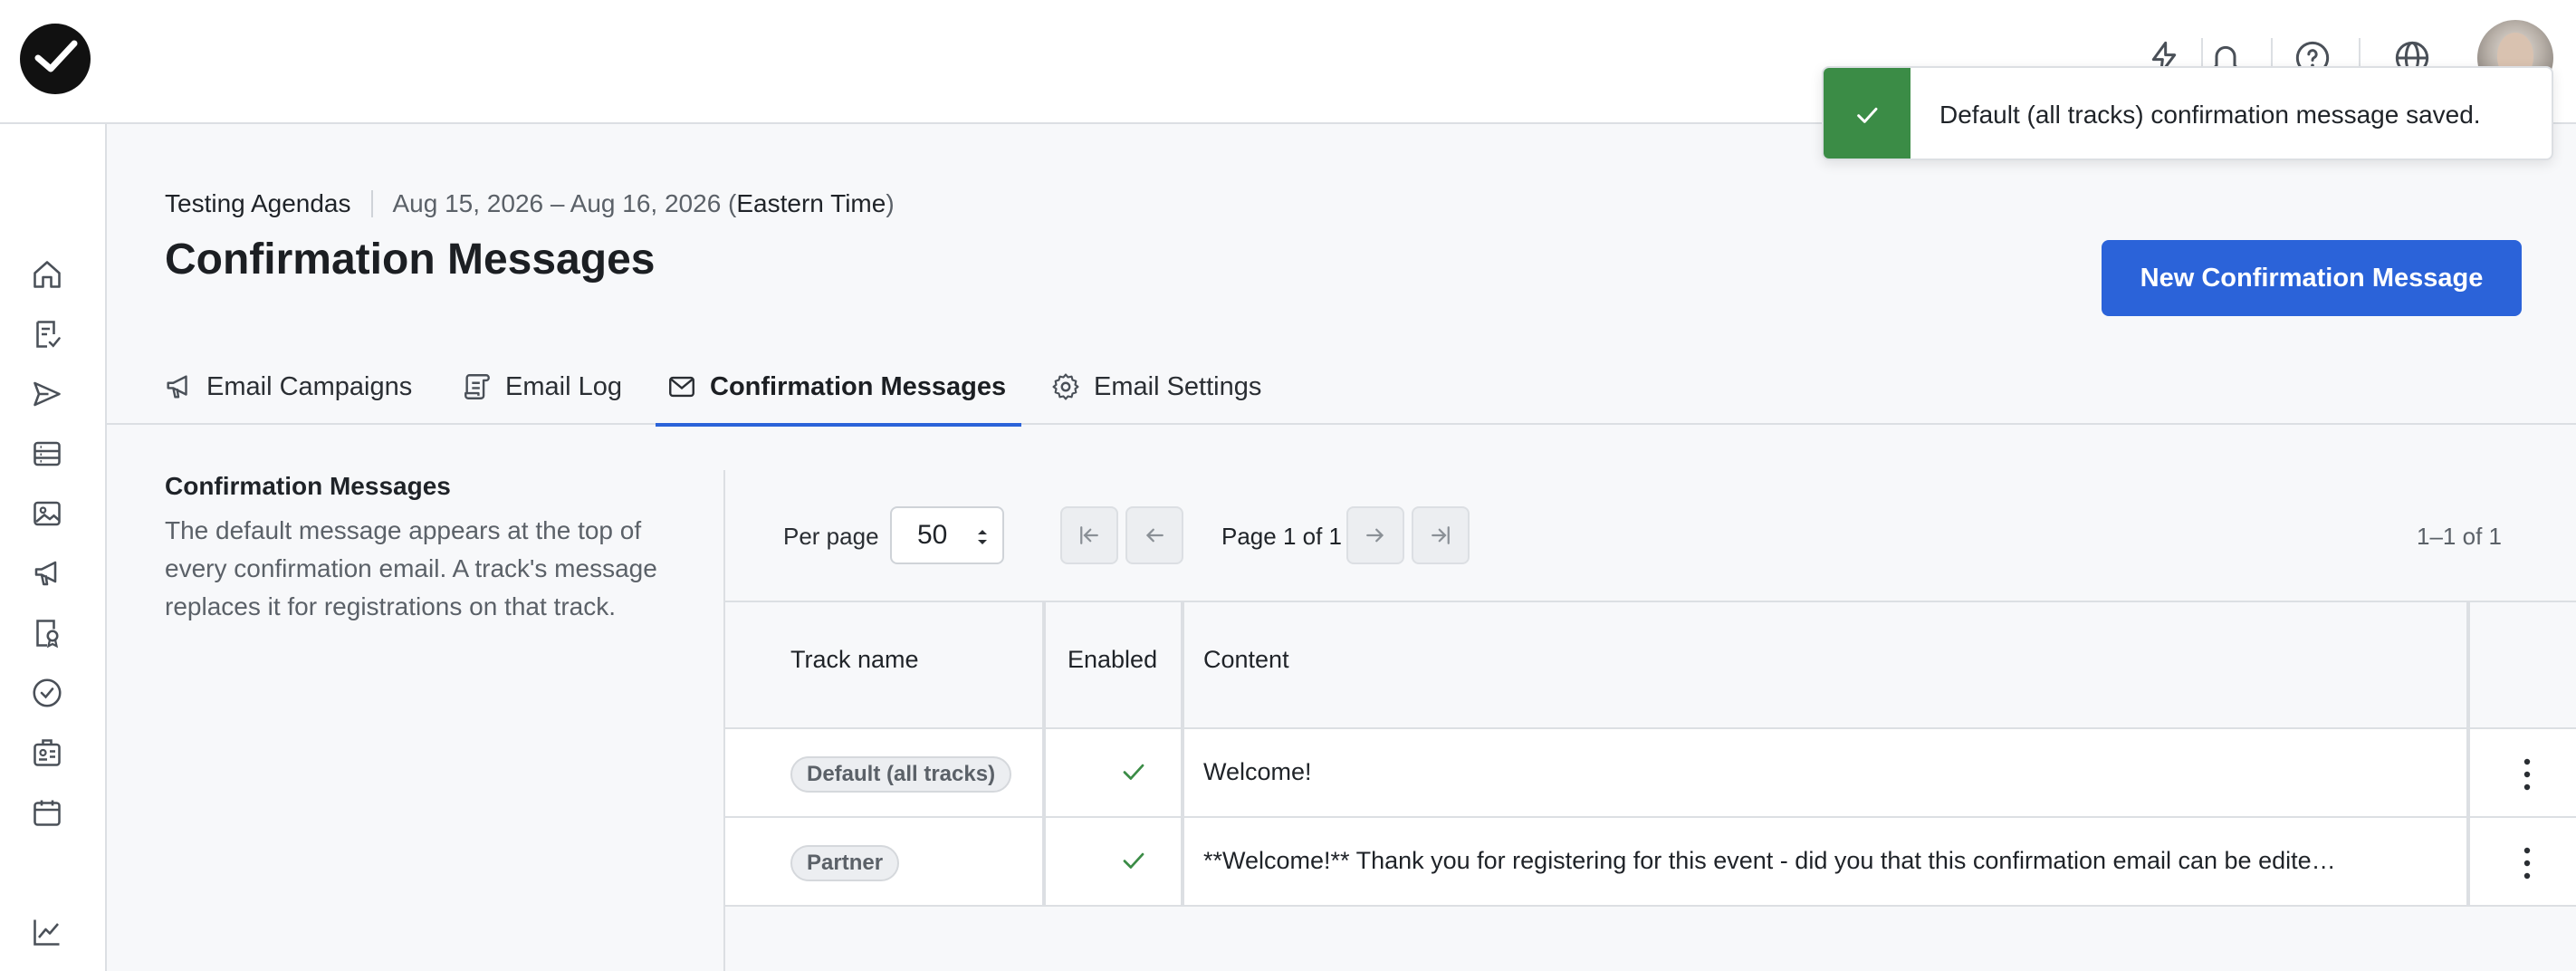  I want to click on tab-label: Email Settings, so click(1178, 386).